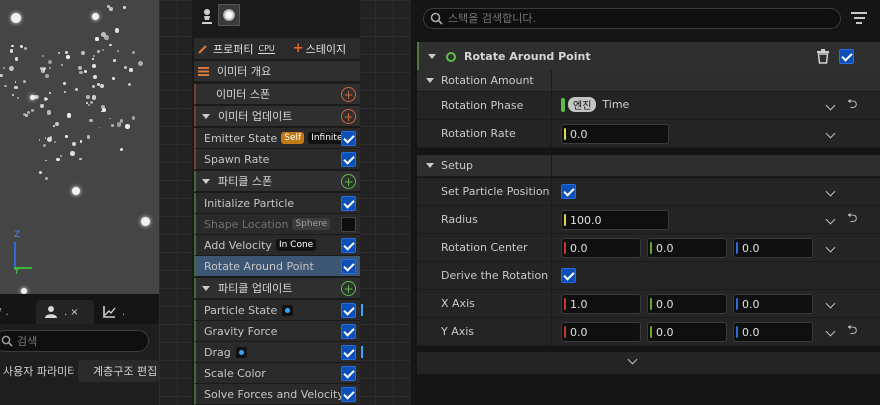 This screenshot has height=405, width=880. I want to click on hierarchy-edit-button: 계층구조 편집, so click(118, 371).